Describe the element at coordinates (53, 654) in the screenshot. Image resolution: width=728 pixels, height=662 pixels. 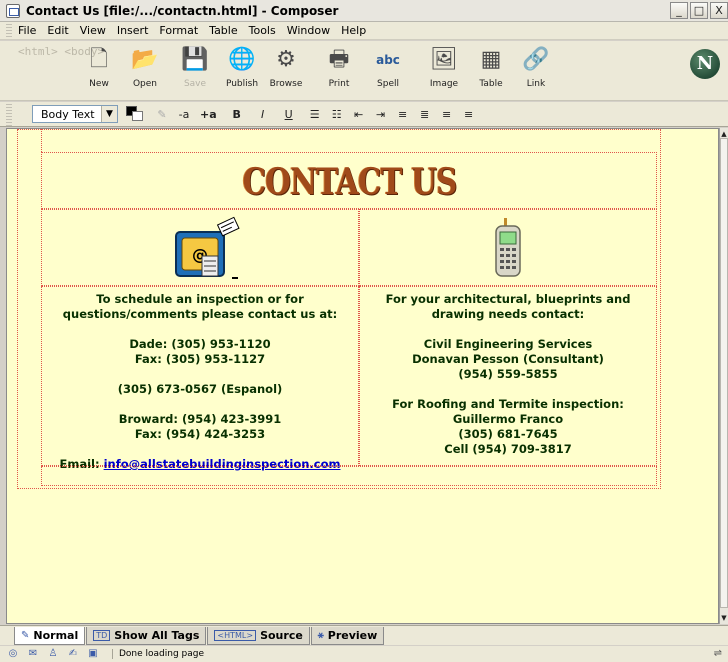
I see `address-book-icon: ♙` at that location.